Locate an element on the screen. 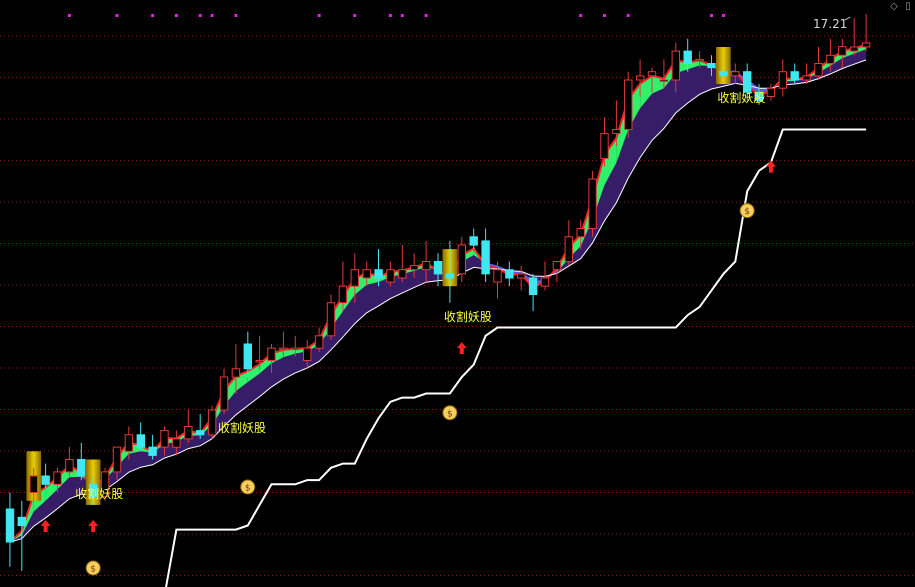  last-price-label: 17.21 is located at coordinates (830, 24).